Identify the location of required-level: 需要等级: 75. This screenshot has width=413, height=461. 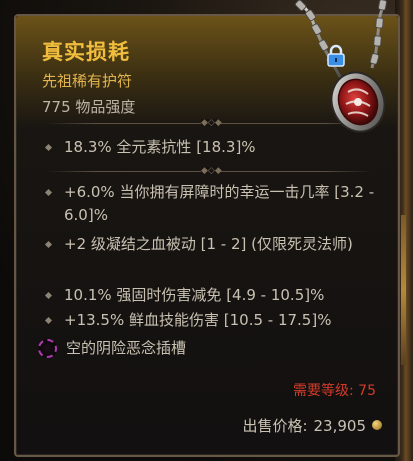
(334, 391).